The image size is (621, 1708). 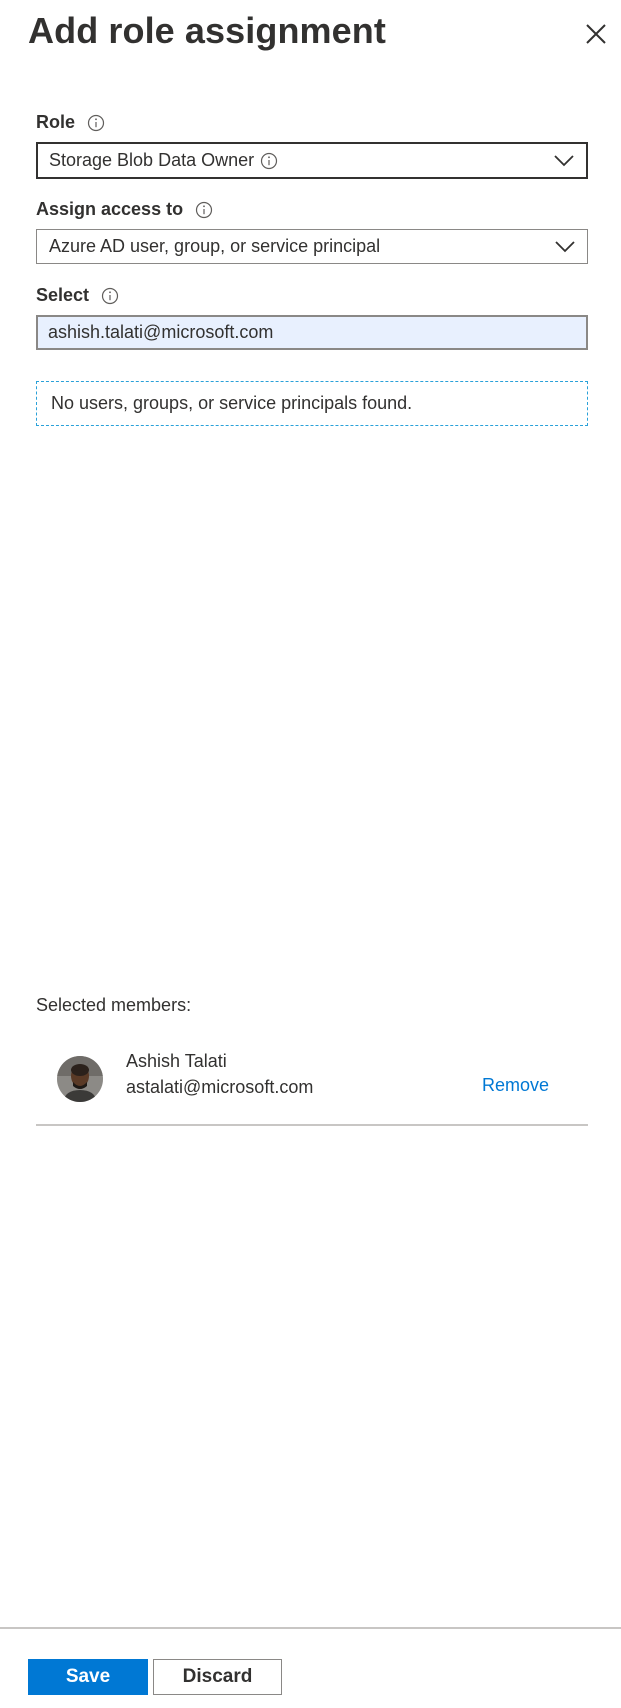 I want to click on avatar, so click(x=80, y=1079).